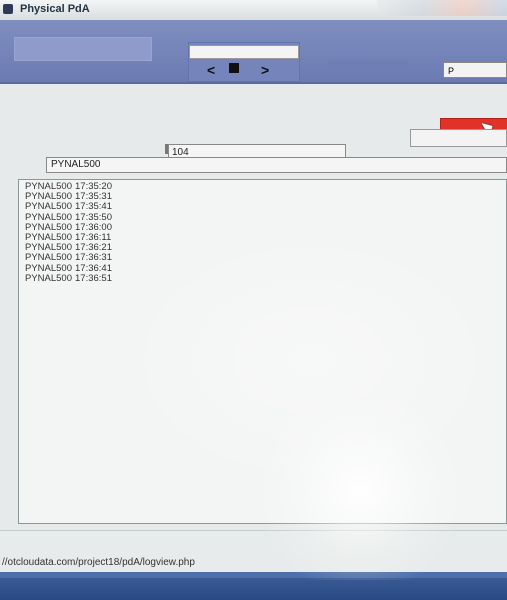 The image size is (507, 600). Describe the element at coordinates (442, 8) in the screenshot. I see `title-bar-controls` at that location.